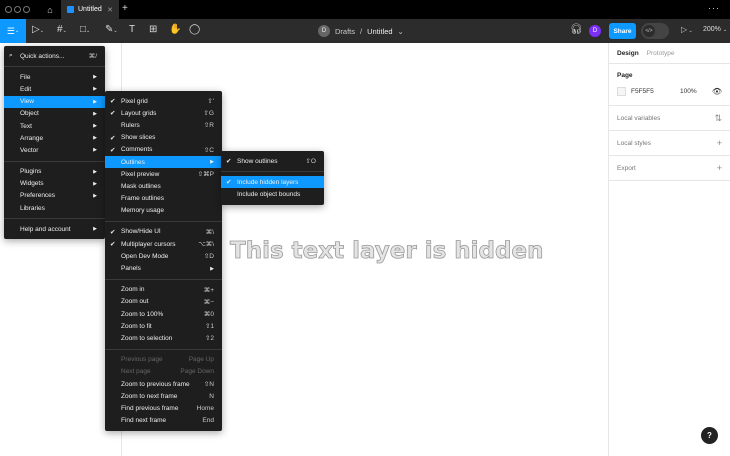  I want to click on menu-item-zoom-to-next-frame: Zoom to next frame N, so click(163, 396).